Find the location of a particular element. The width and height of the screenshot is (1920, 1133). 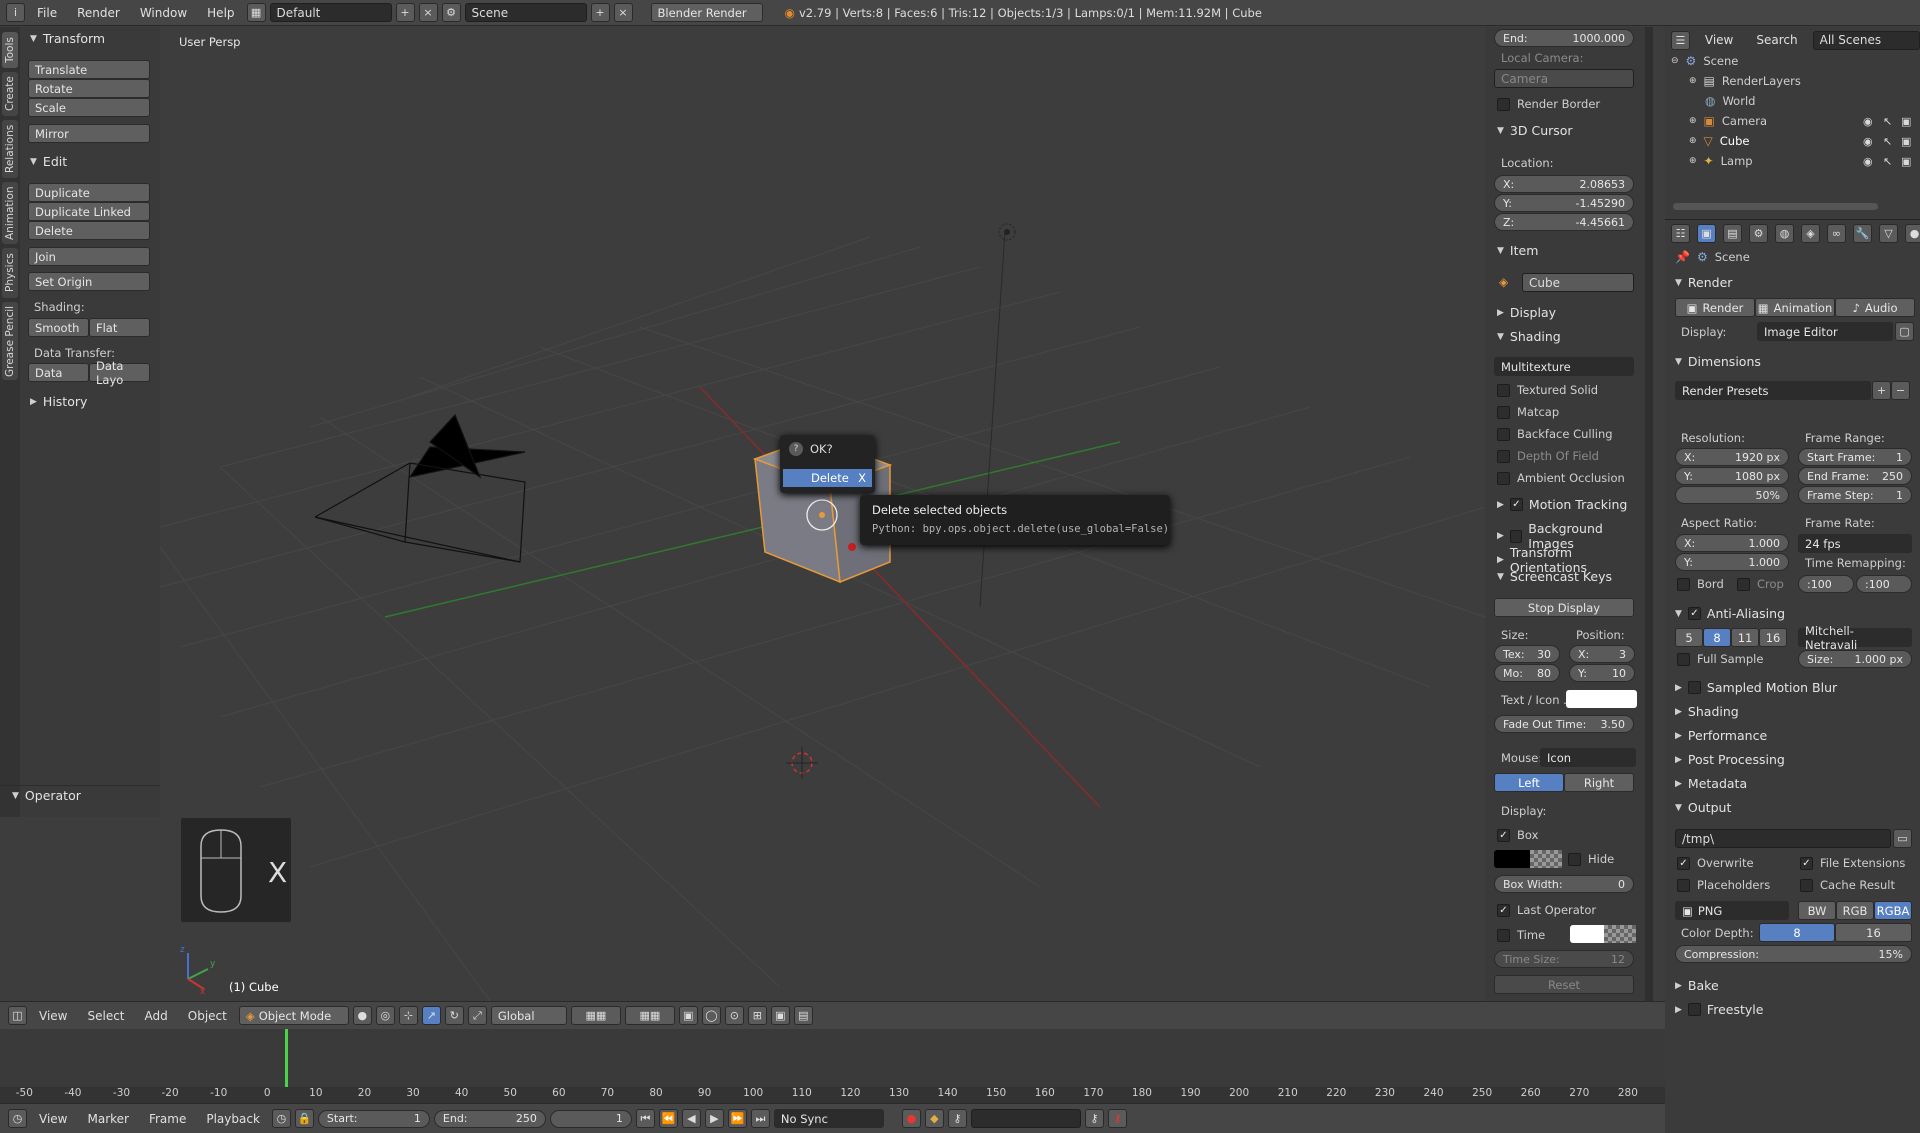

eye-icon: ◉ is located at coordinates (1868, 141).